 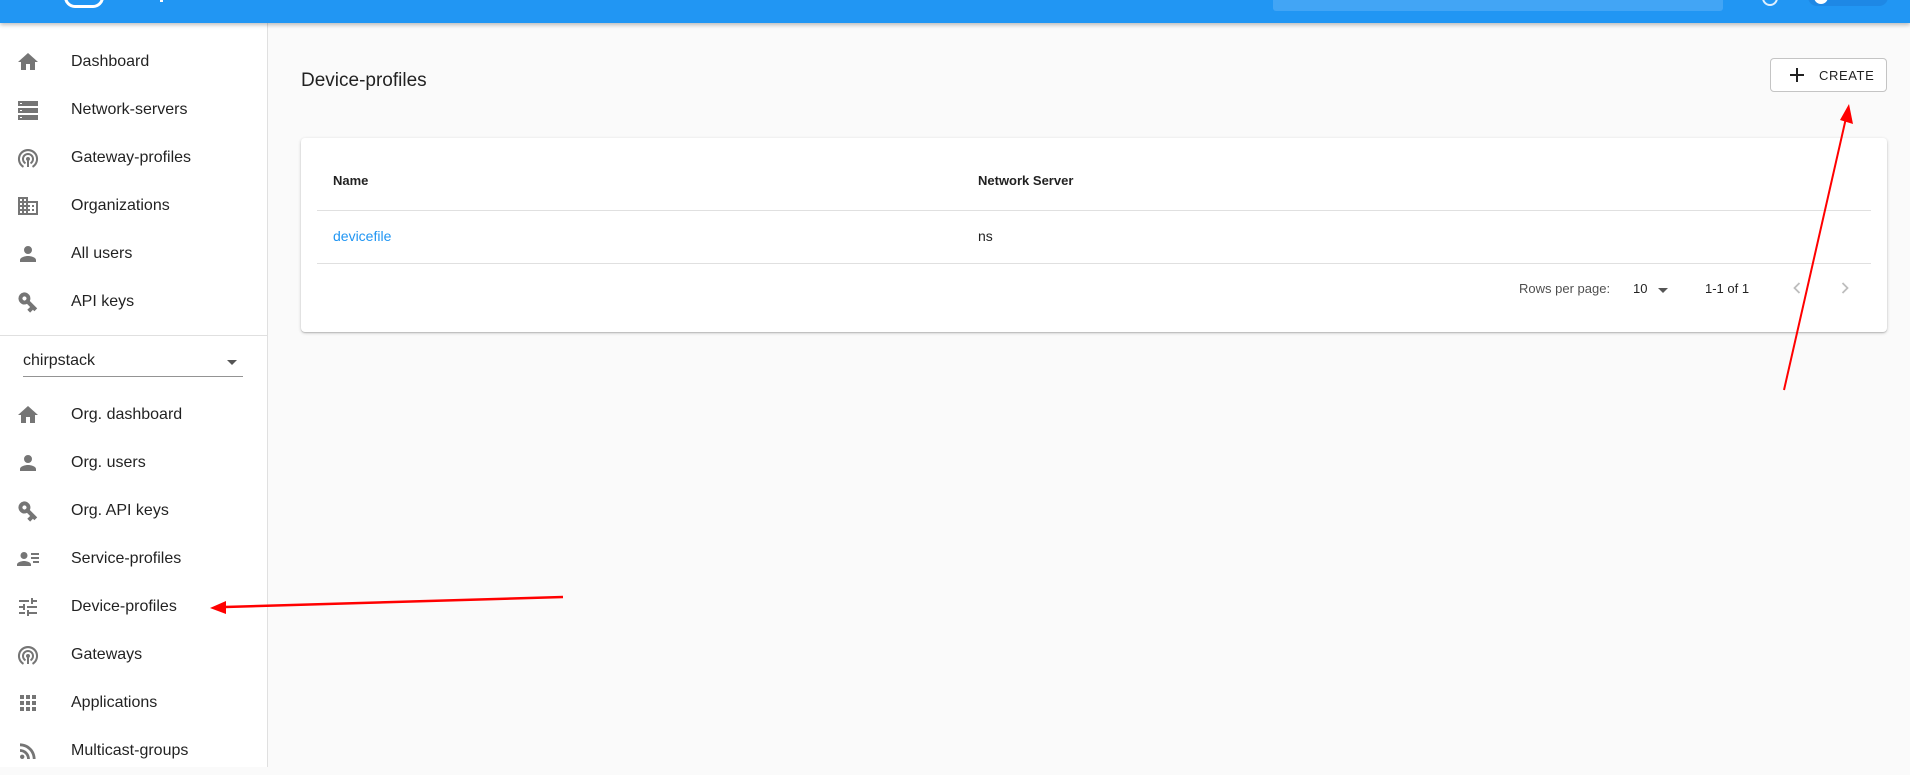 What do you see at coordinates (126, 558) in the screenshot?
I see `sidebar-item-label: Service-profiles` at bounding box center [126, 558].